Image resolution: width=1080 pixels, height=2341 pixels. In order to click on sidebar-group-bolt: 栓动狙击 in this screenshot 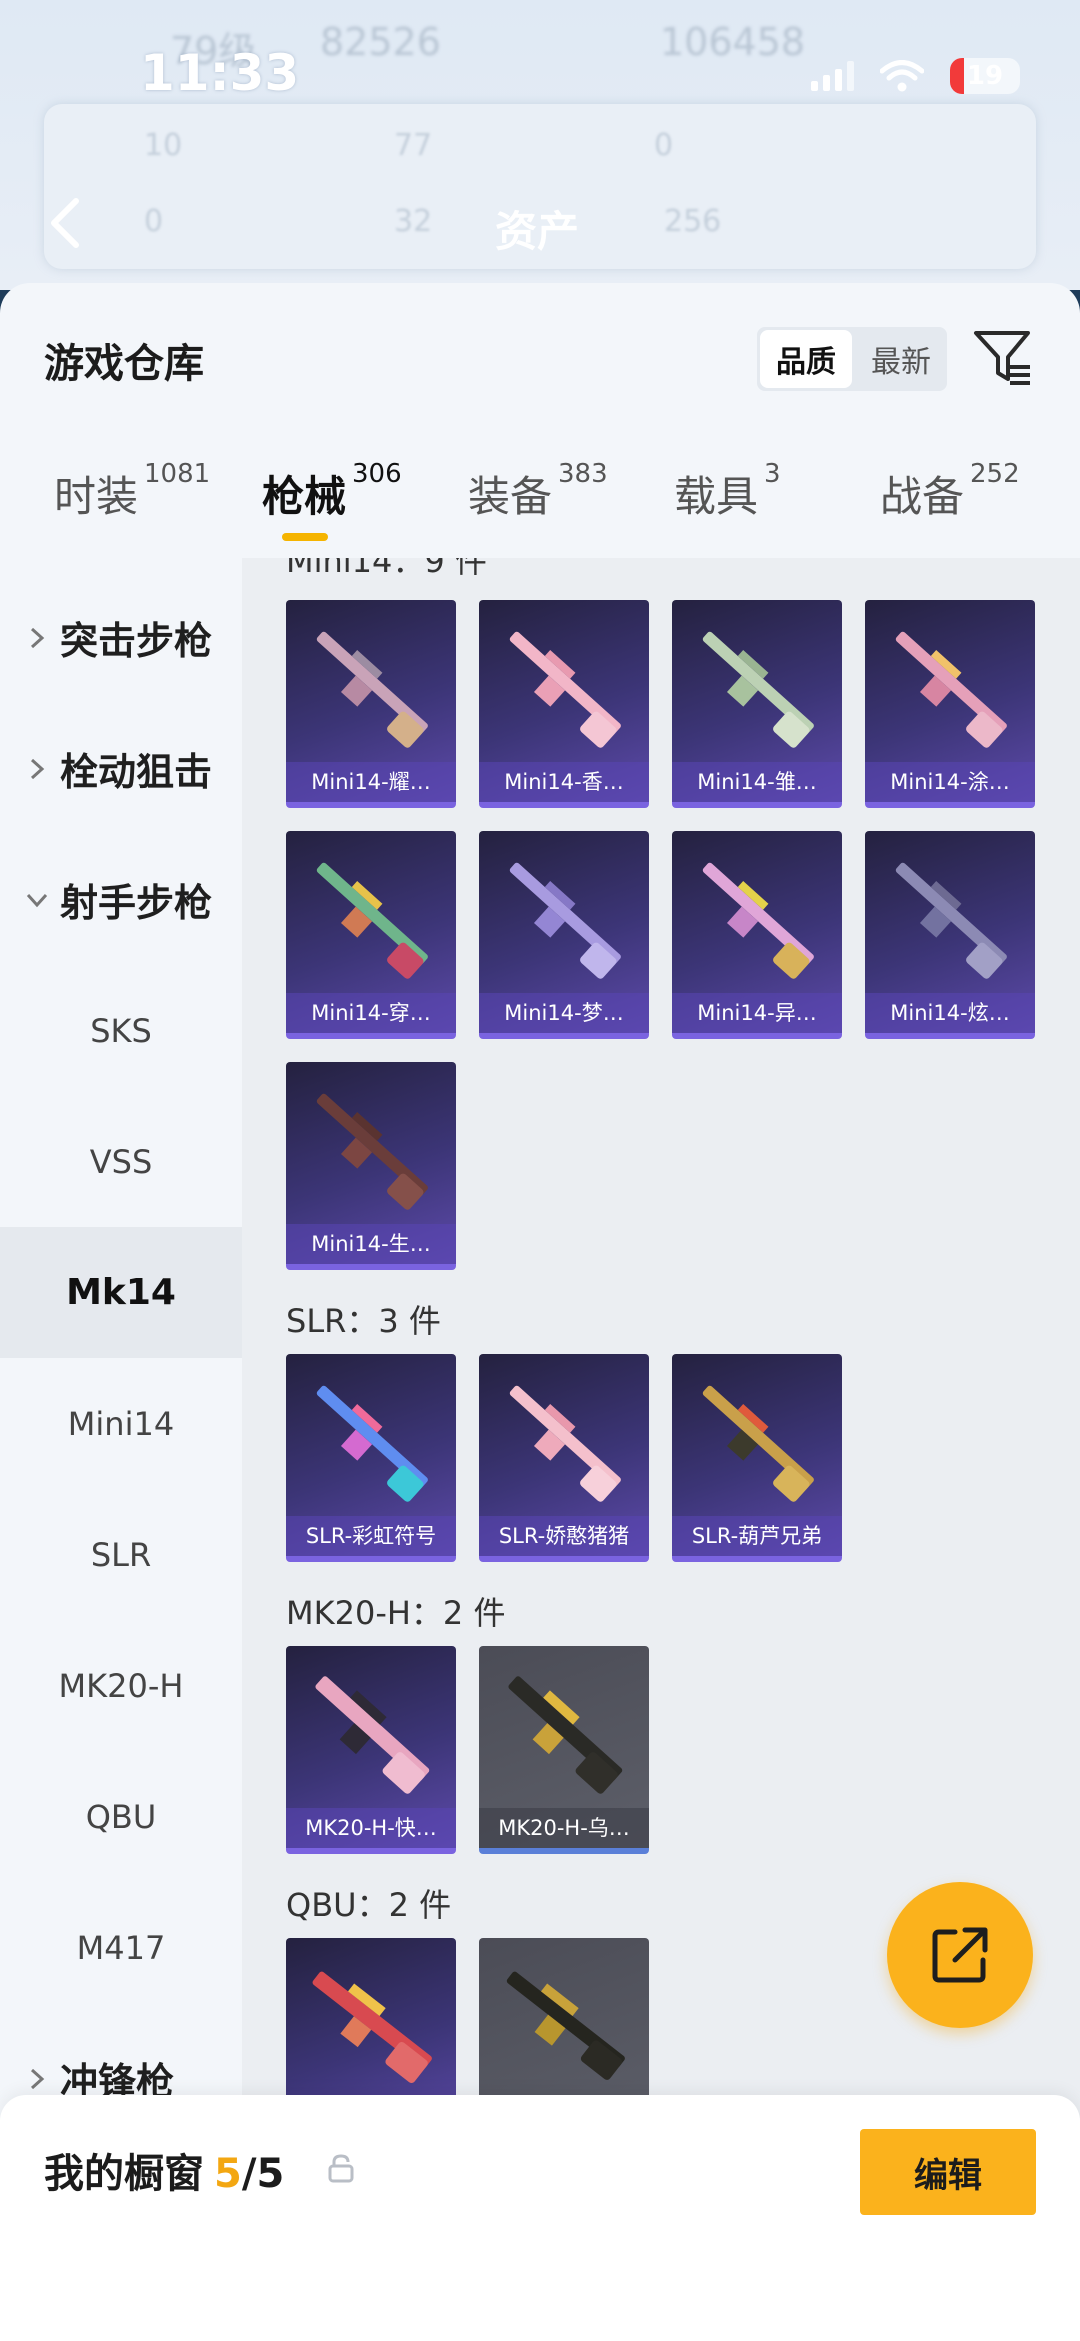, I will do `click(121, 768)`.